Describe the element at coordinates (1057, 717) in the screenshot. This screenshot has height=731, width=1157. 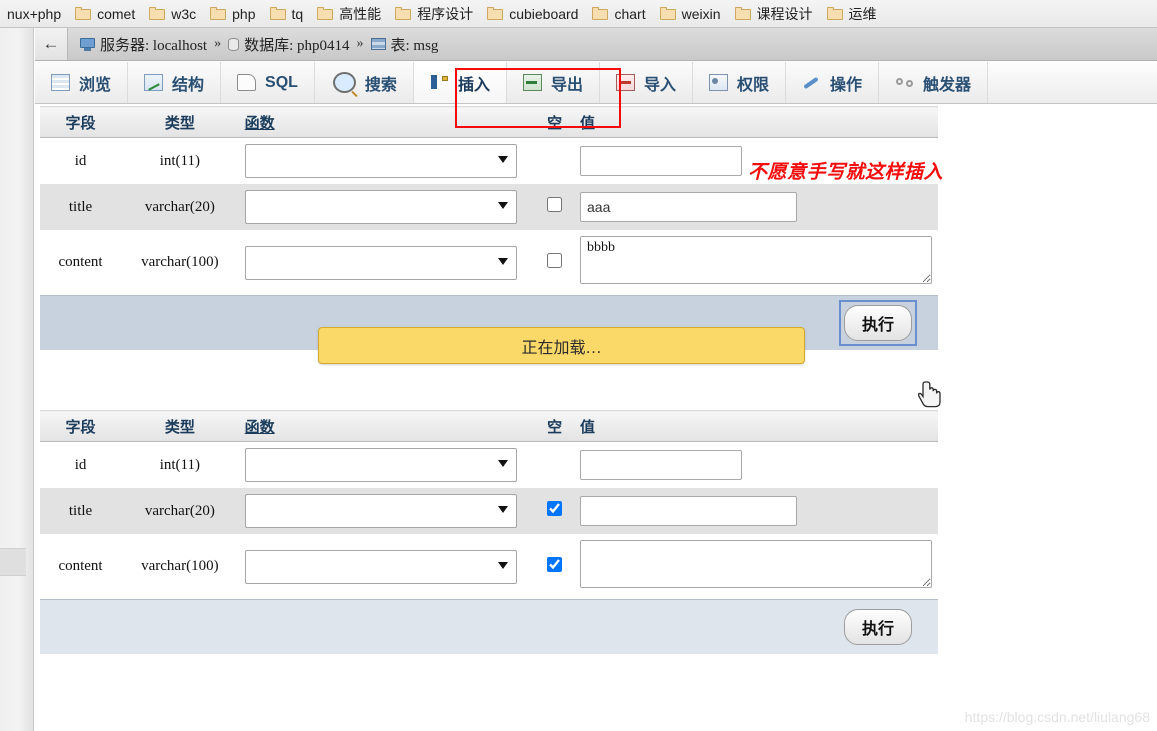
I see `watermark: https://blog.csdn.net/liulang68` at that location.